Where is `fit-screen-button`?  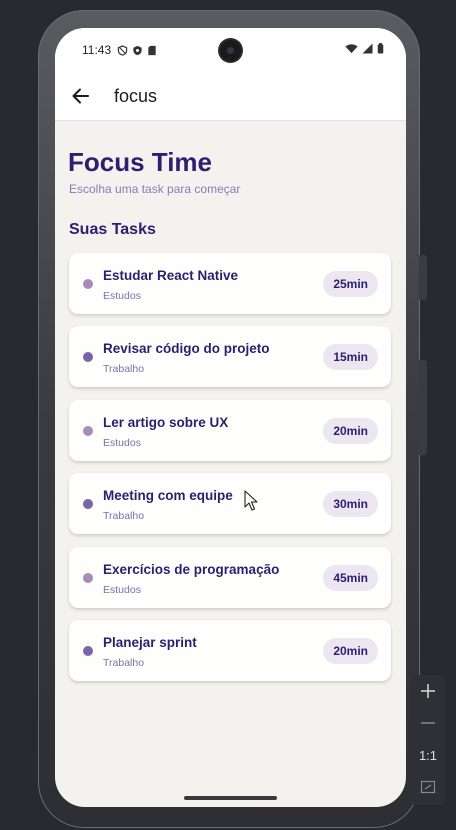
fit-screen-button is located at coordinates (428, 787).